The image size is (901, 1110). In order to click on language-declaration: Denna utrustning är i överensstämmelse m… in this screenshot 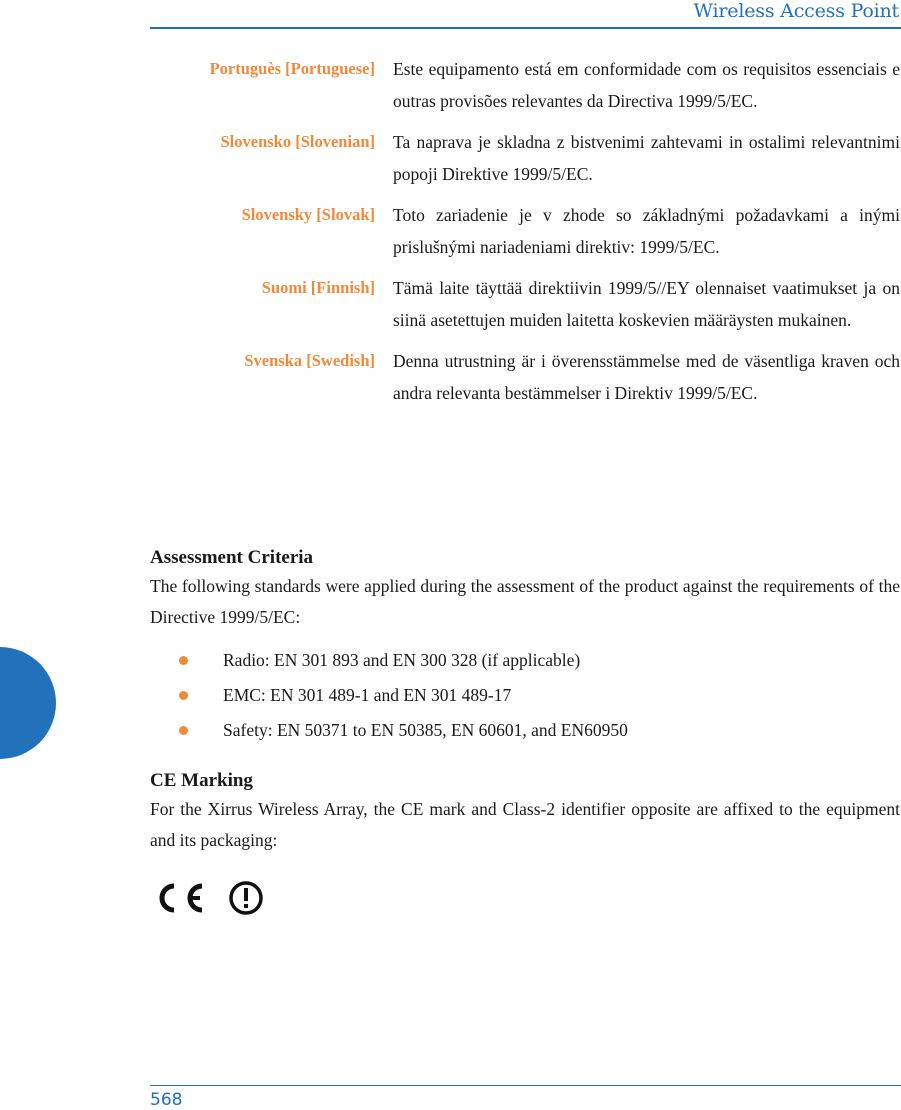, I will do `click(646, 377)`.